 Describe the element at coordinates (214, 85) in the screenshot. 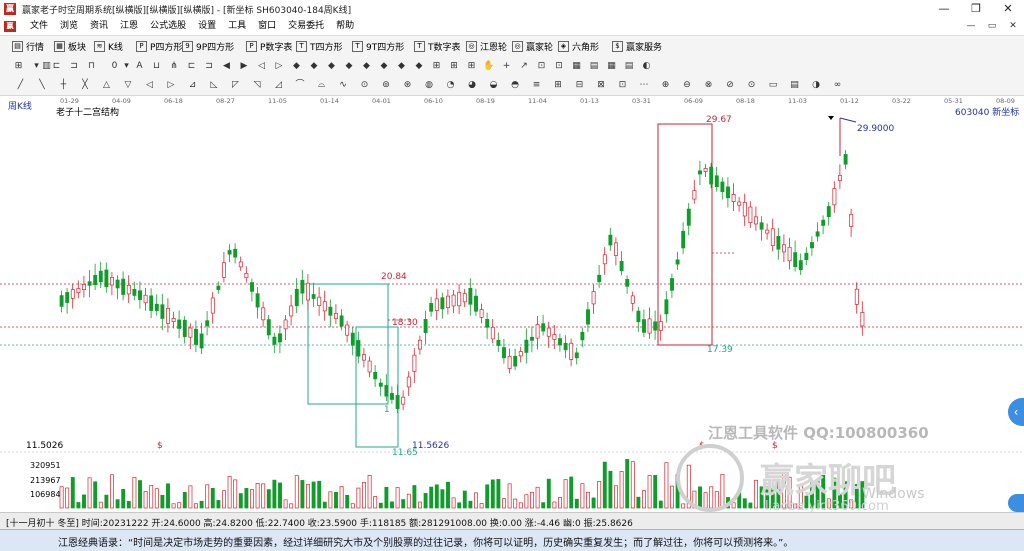

I see `analysis-tool-icon: ◺` at that location.